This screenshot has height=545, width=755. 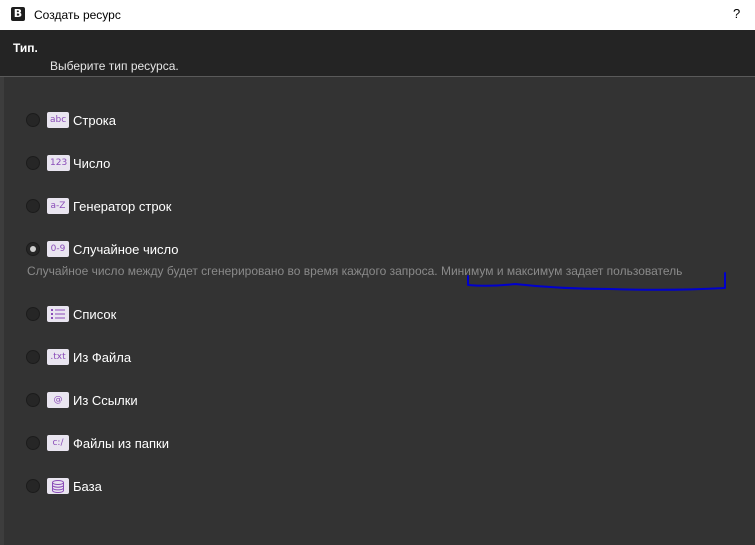 I want to click on annotation-underline, so click(x=596, y=281).